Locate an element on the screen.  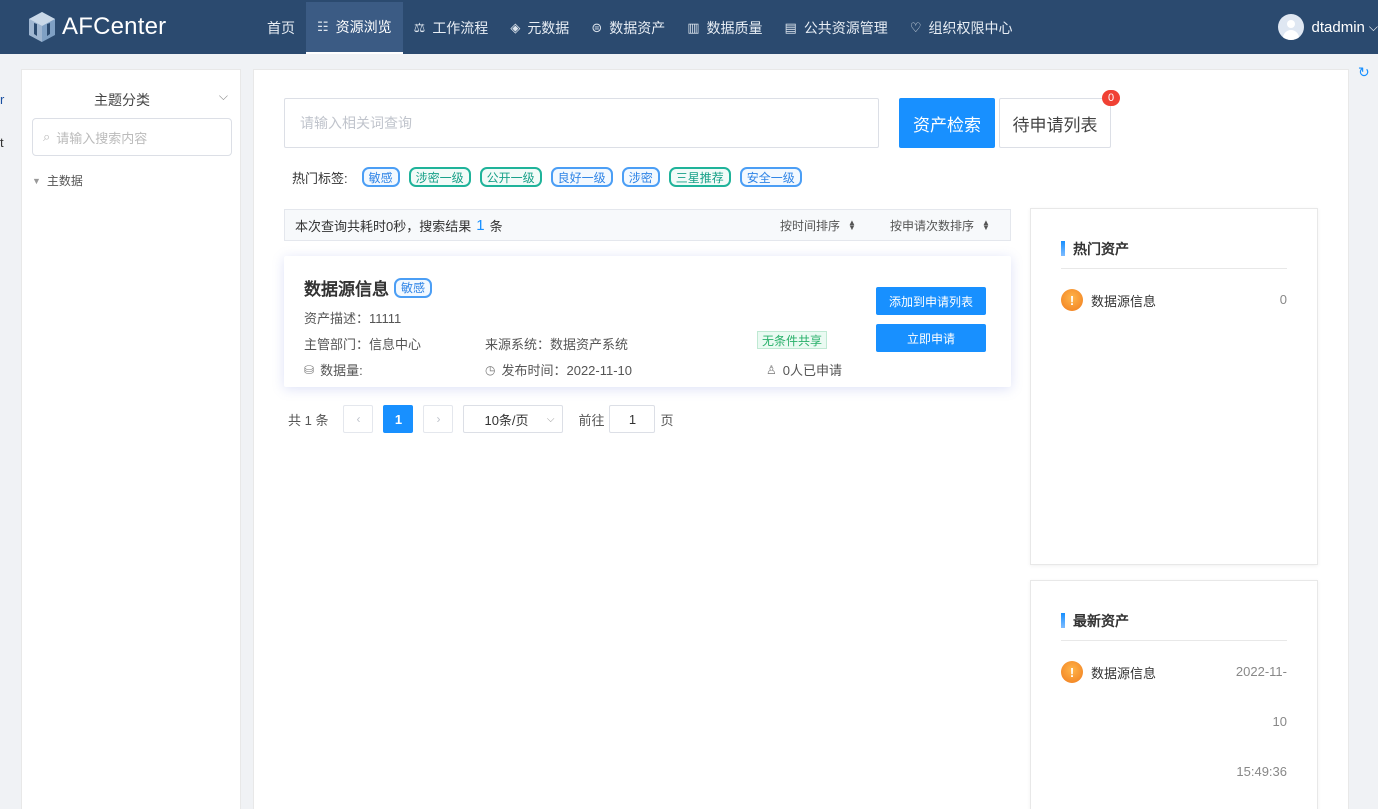
nav-label: 资源浏览 is located at coordinates (363, 27).